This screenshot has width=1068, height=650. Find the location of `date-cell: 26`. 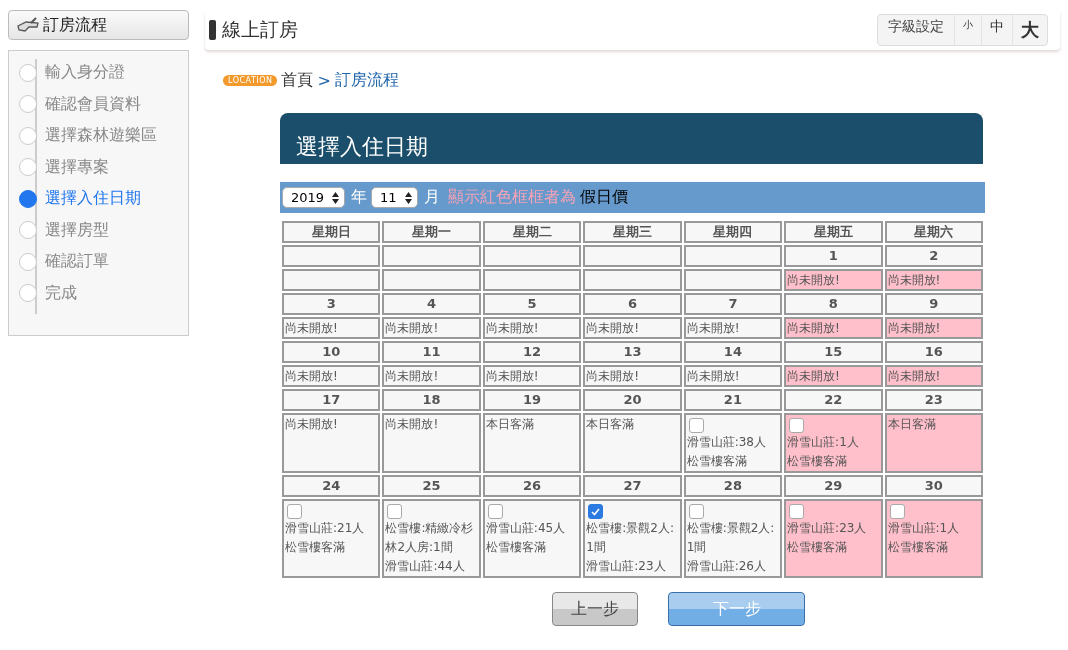

date-cell: 26 is located at coordinates (532, 486).